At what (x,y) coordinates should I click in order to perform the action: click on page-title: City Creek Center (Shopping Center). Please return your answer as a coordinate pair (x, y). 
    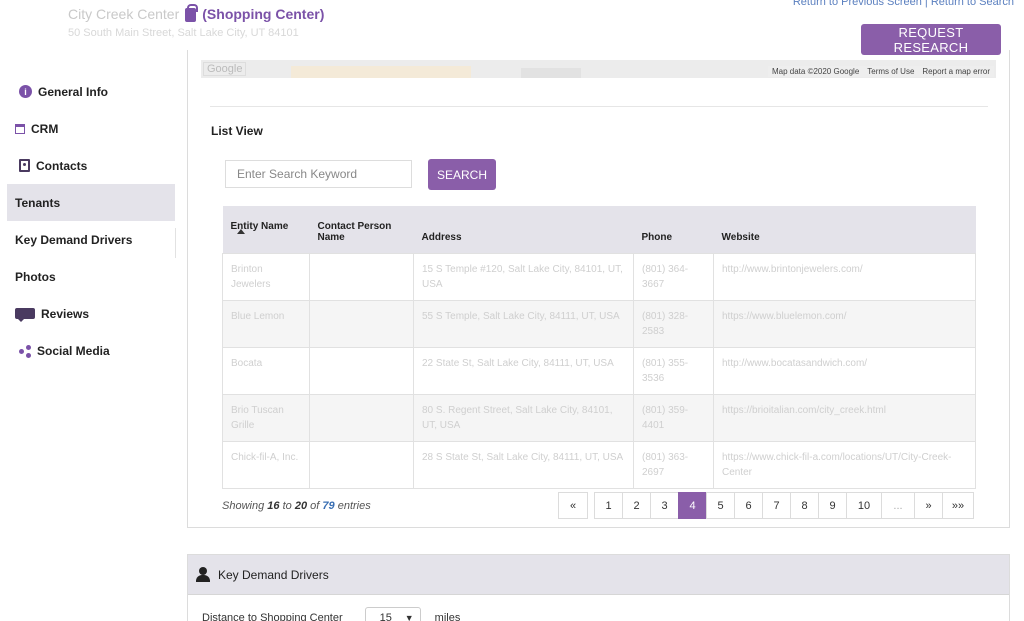
    Looking at the image, I should click on (196, 13).